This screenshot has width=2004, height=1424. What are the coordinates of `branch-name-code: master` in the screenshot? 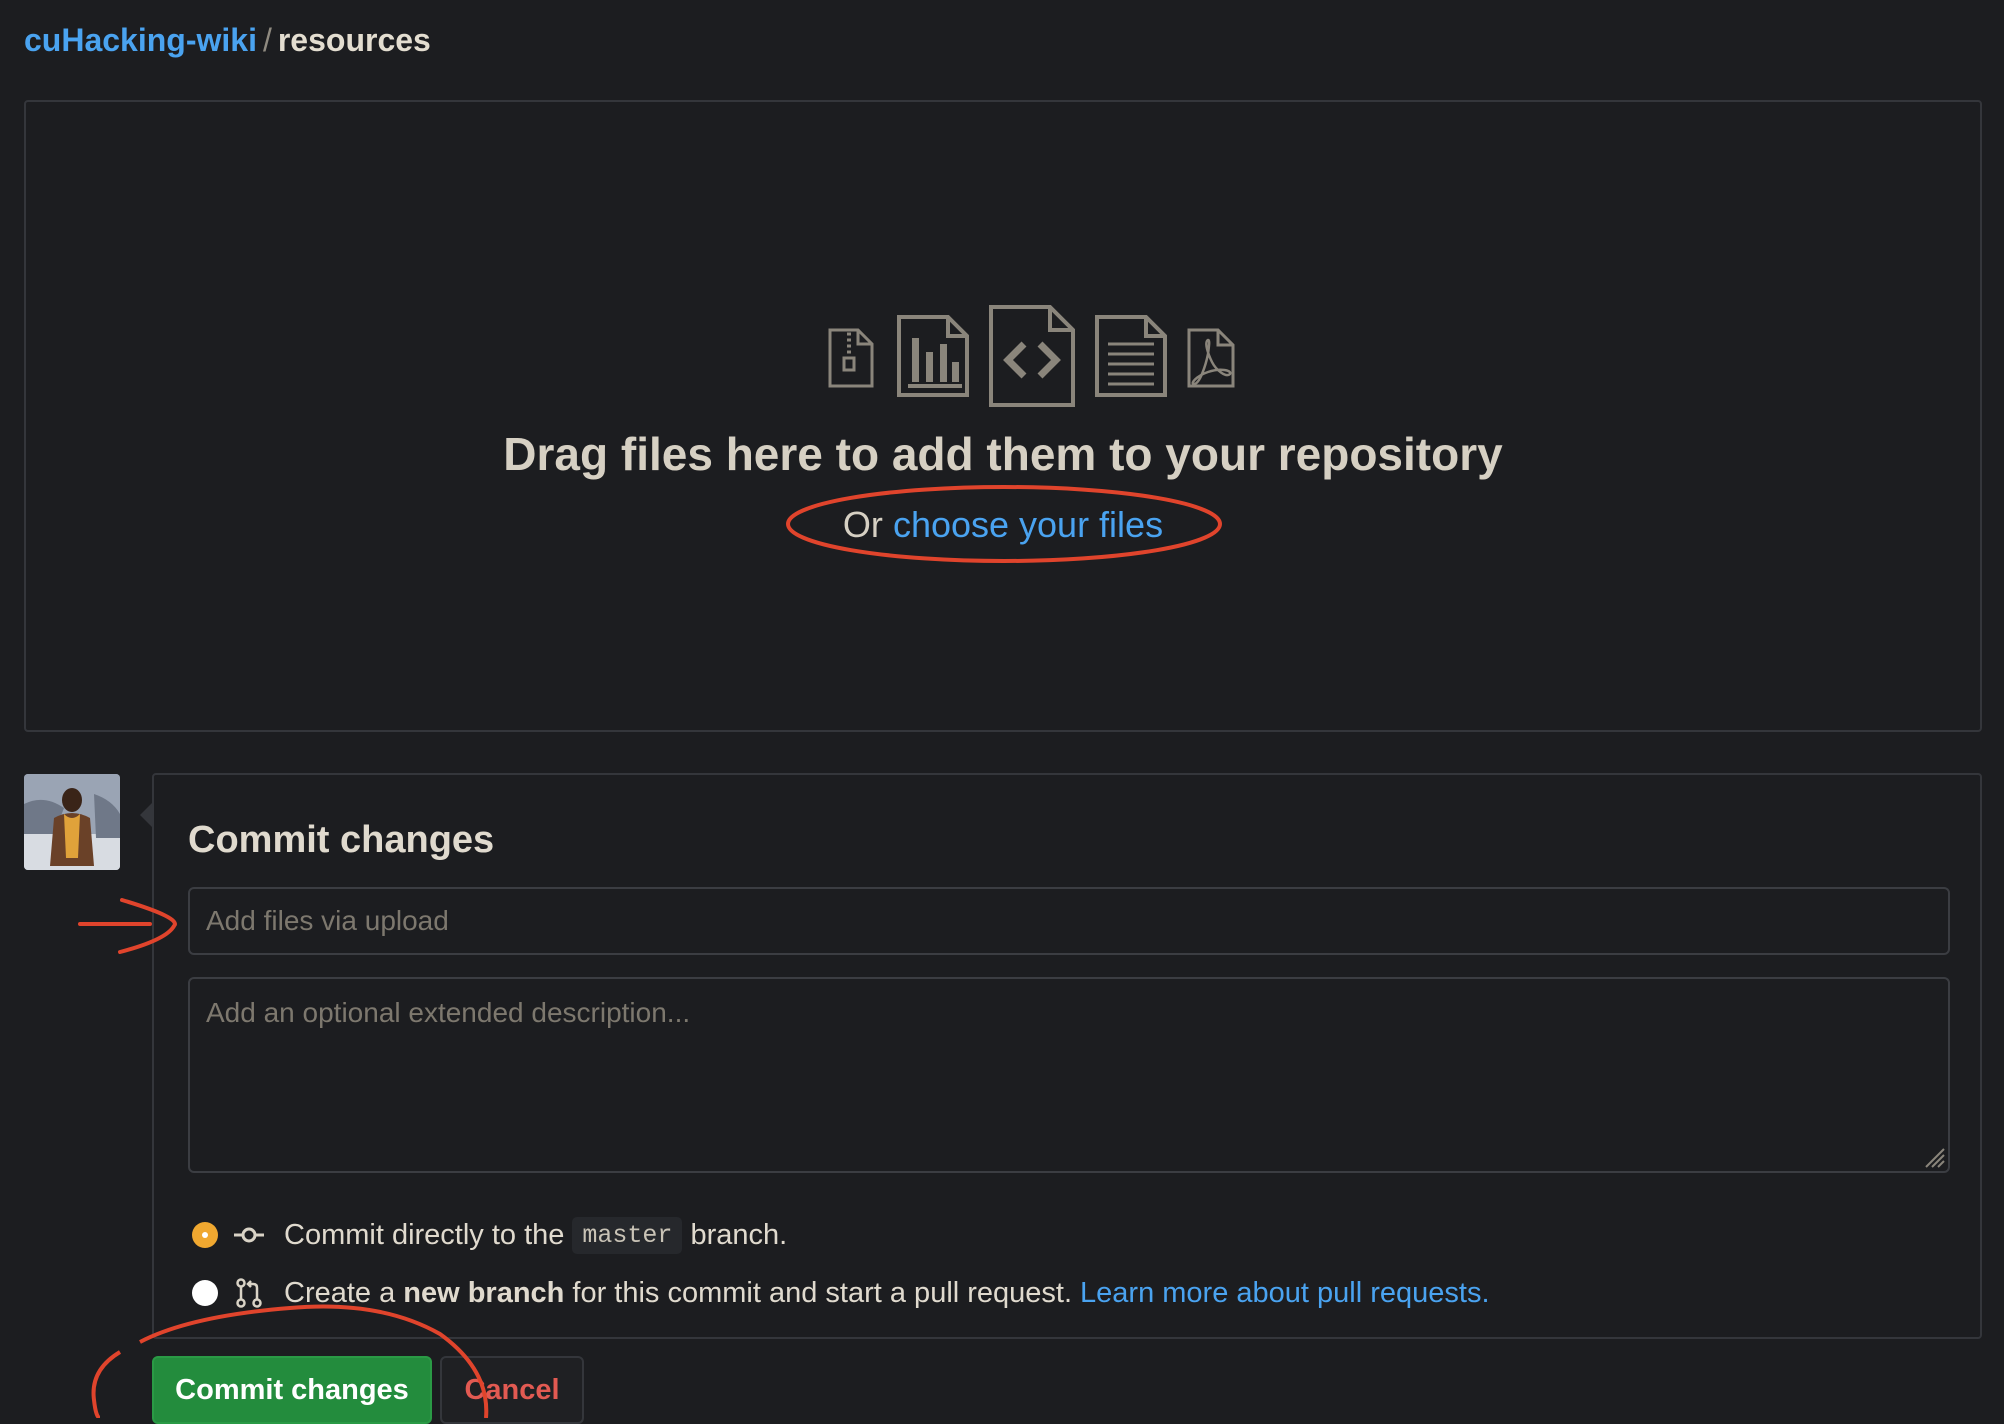 It's located at (627, 1235).